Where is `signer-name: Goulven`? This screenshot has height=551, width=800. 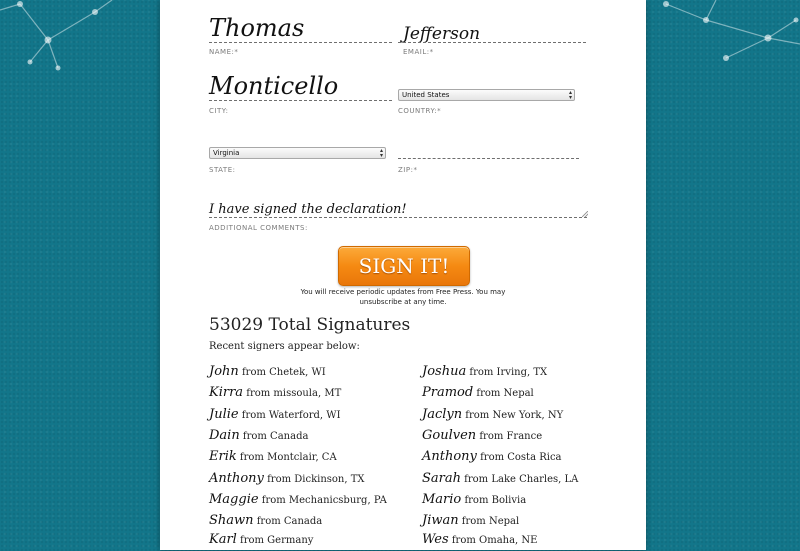
signer-name: Goulven is located at coordinates (449, 435).